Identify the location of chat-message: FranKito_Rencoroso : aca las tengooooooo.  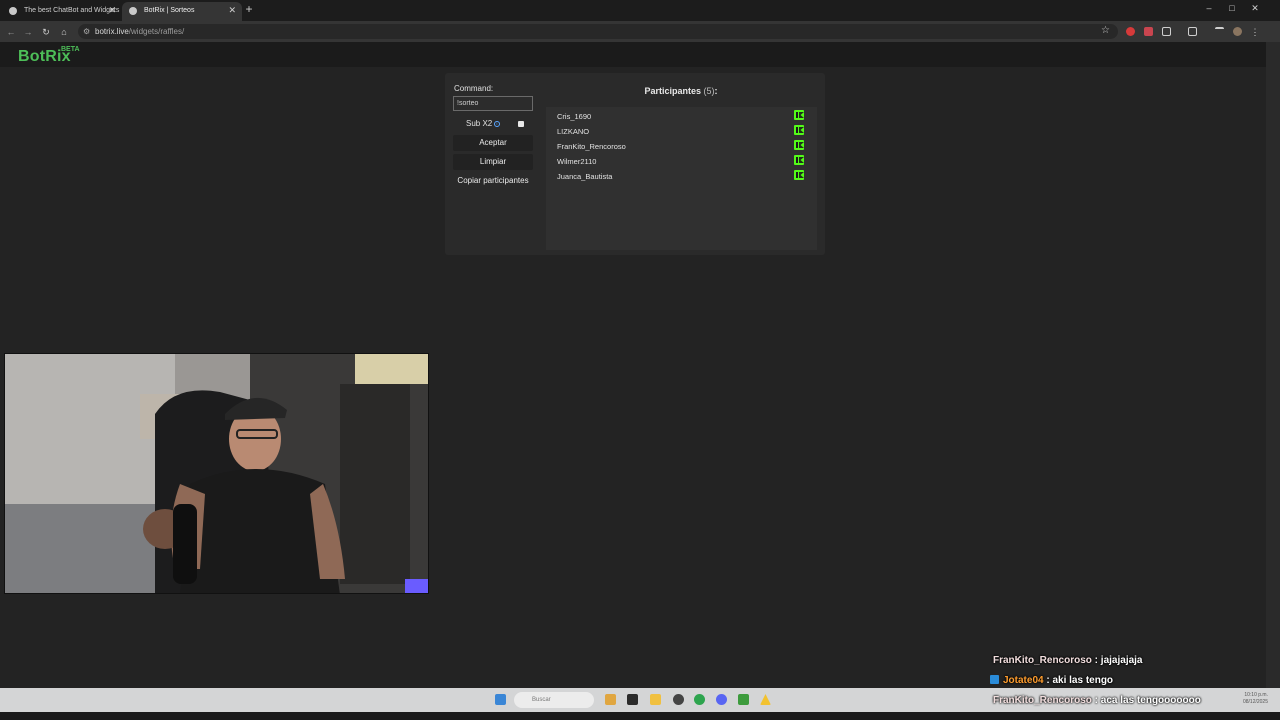
(1097, 700).